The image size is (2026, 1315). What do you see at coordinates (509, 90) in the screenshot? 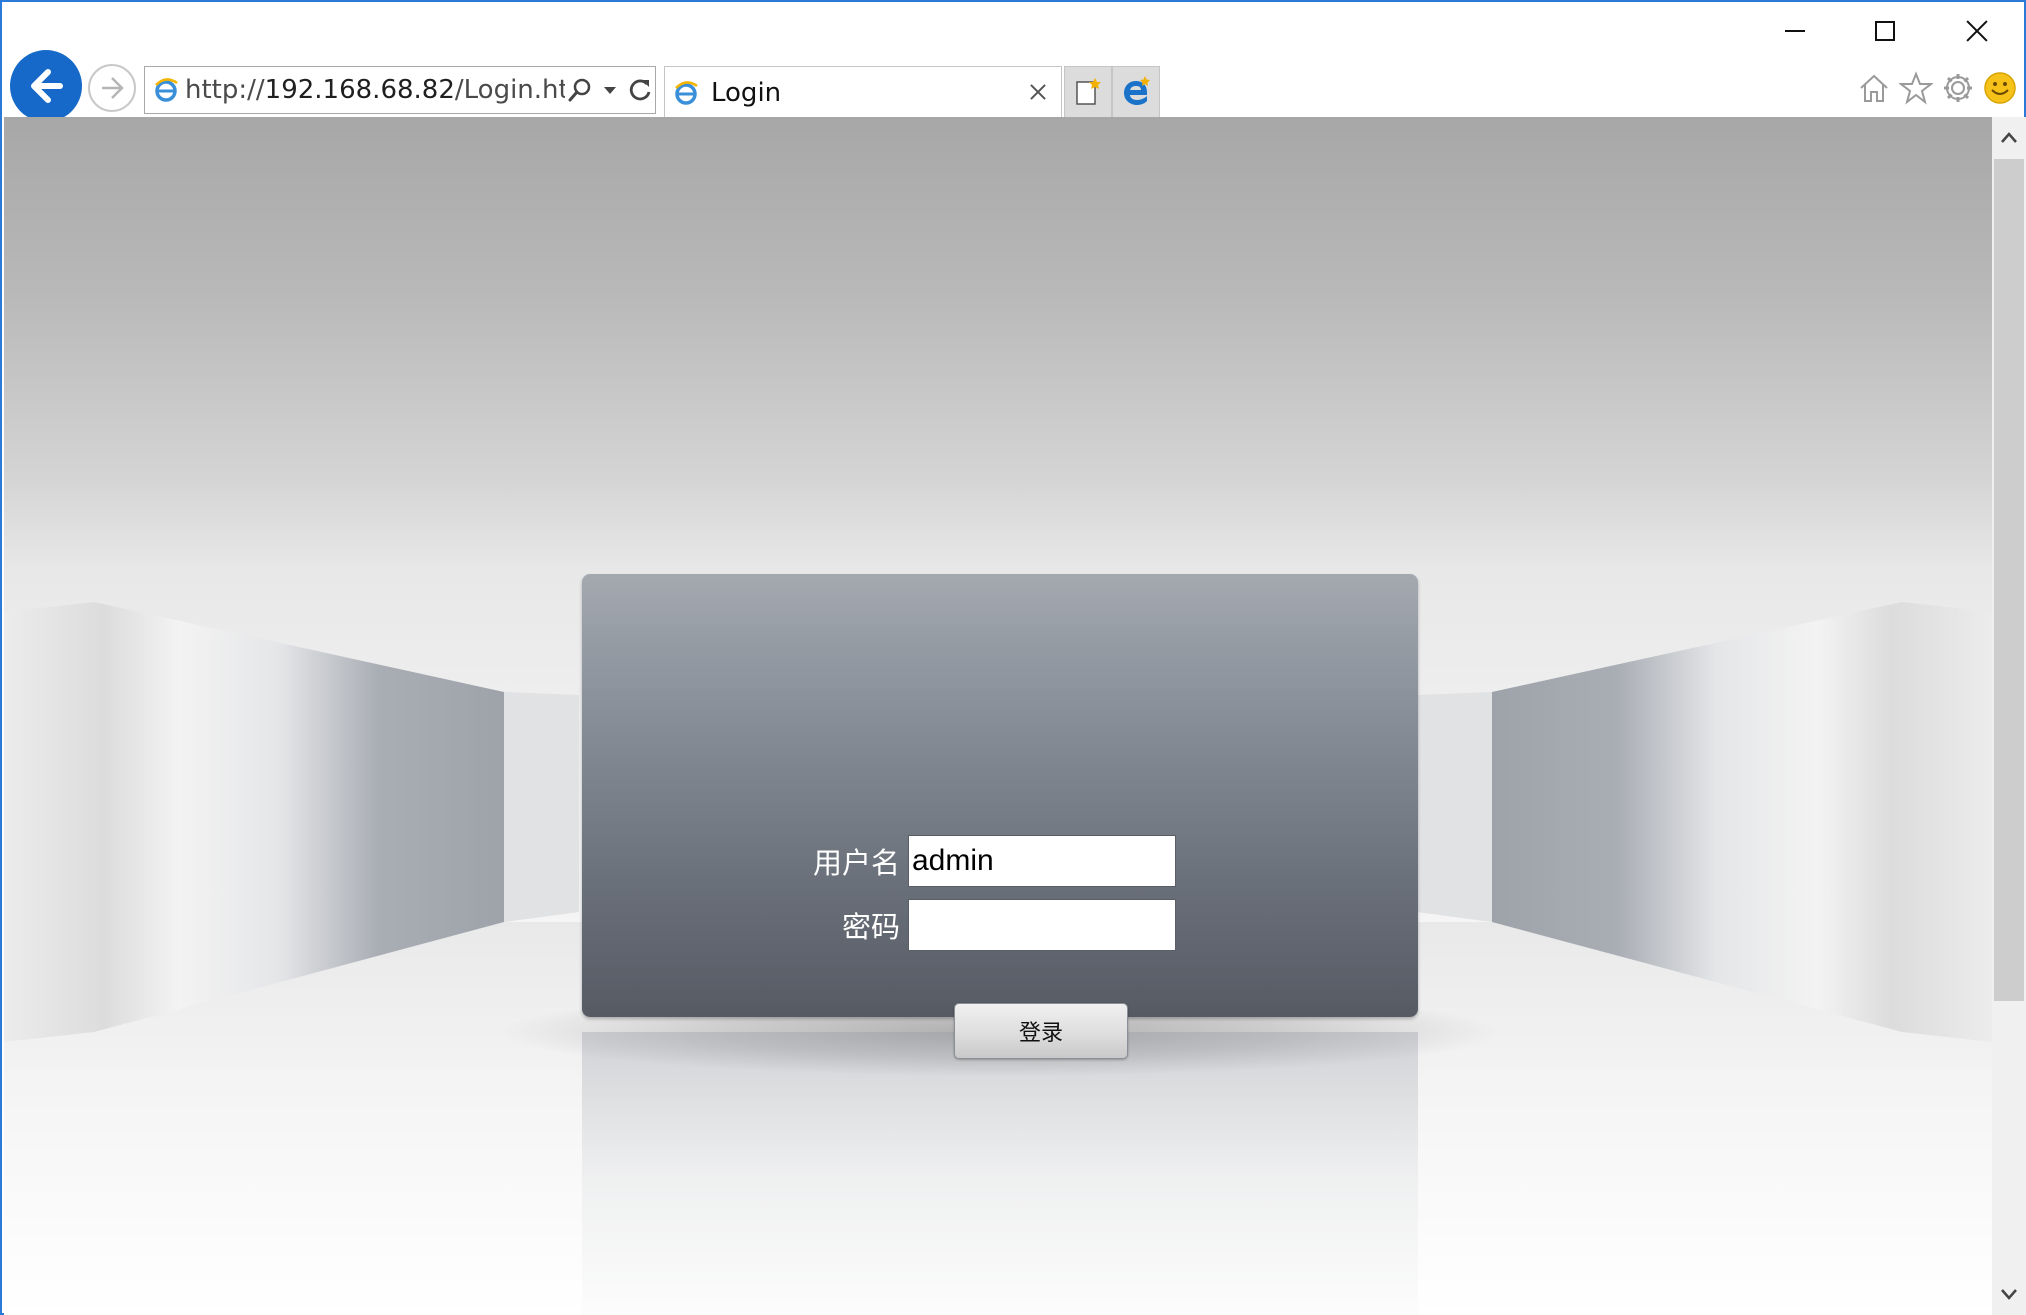
I see `url-path: /Login.htm` at bounding box center [509, 90].